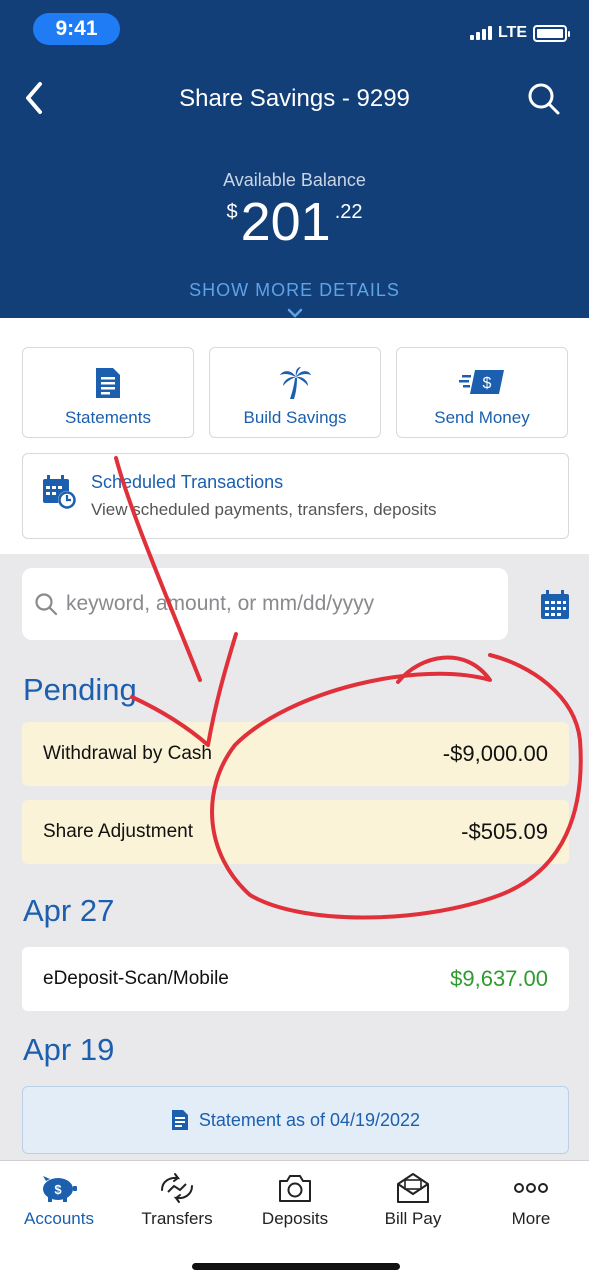 The width and height of the screenshot is (589, 1280). I want to click on balance-label: Available Balance, so click(294, 180).